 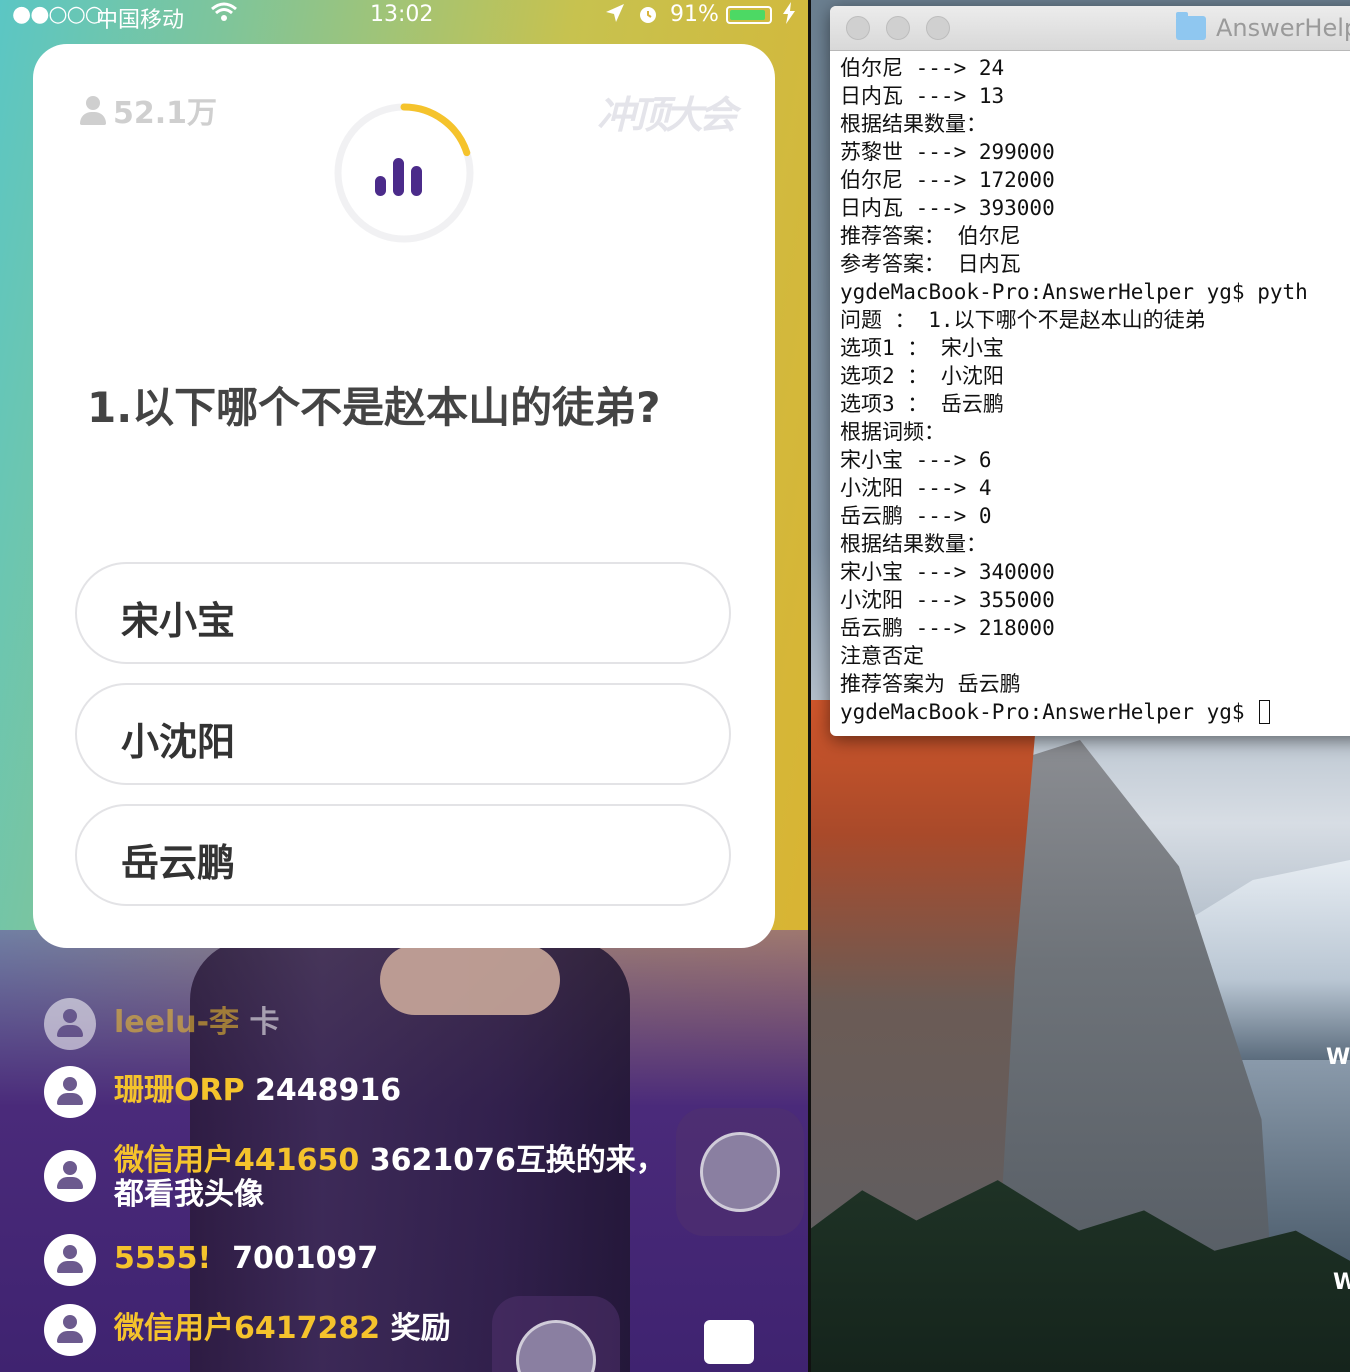 What do you see at coordinates (178, 742) in the screenshot?
I see `option-label: 小沈阳` at bounding box center [178, 742].